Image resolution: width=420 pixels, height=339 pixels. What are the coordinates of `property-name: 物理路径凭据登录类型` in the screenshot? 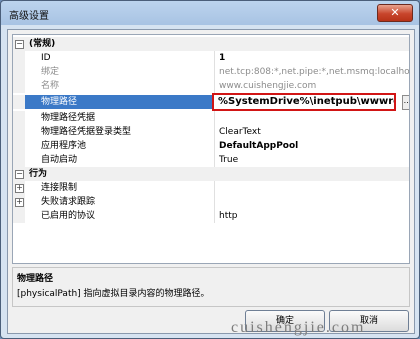 It's located at (86, 132).